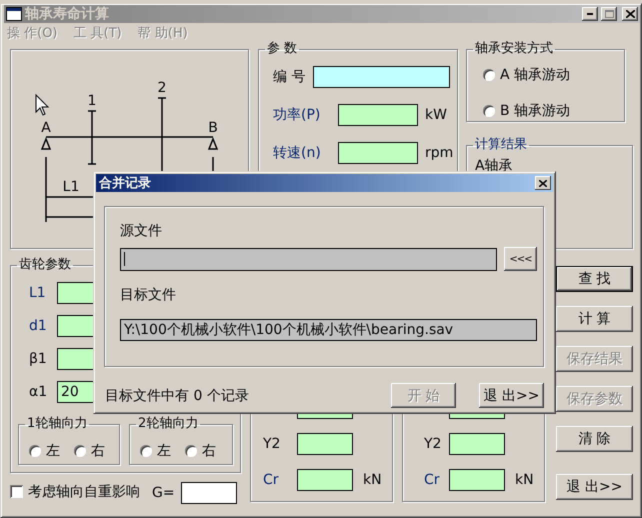 Image resolution: width=642 pixels, height=518 pixels. Describe the element at coordinates (162, 88) in the screenshot. I see `gear-label: 2` at that location.